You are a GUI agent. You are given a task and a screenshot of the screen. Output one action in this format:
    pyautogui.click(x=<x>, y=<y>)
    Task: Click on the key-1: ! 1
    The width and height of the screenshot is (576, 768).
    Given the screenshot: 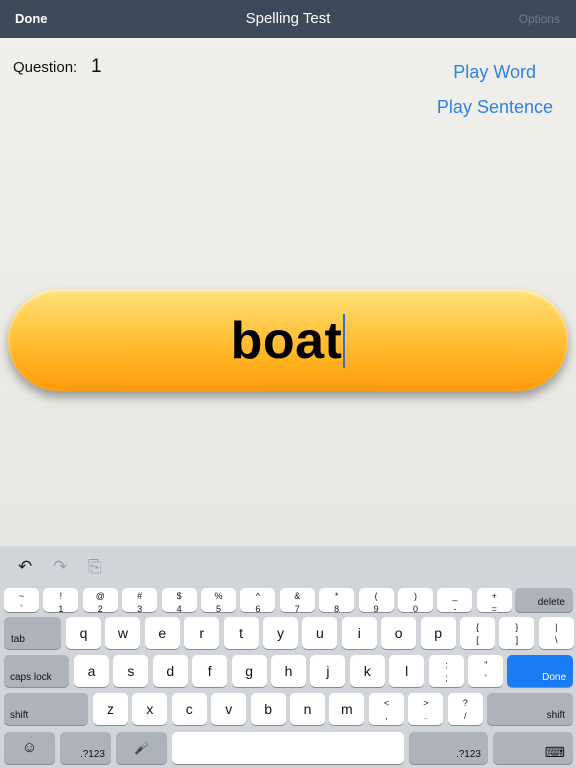 What is the action you would take?
    pyautogui.click(x=61, y=601)
    